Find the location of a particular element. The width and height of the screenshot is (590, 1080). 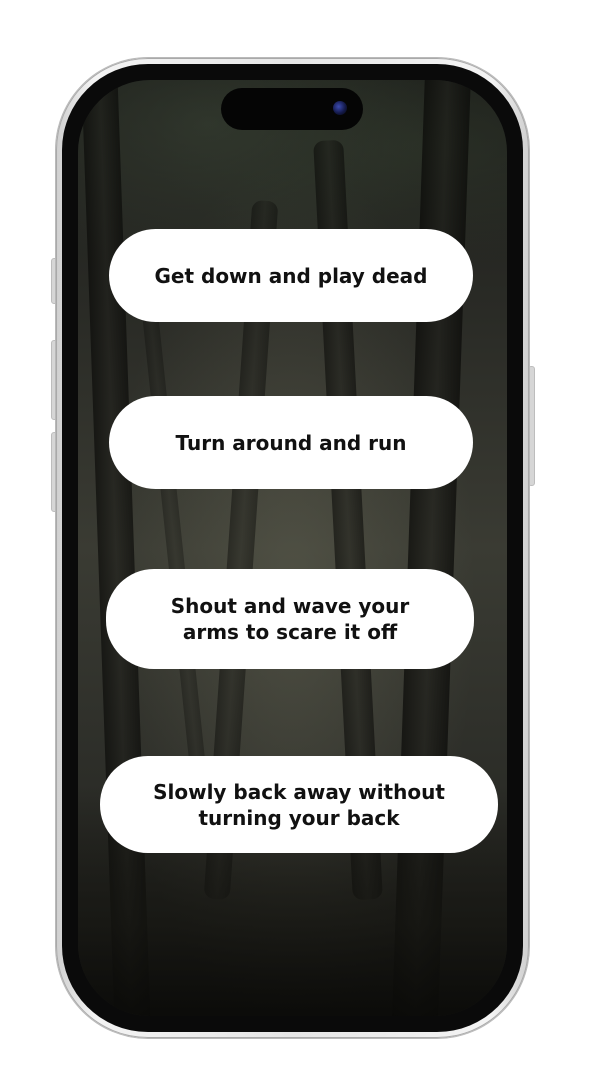

choice-button-shout-and-wave: Shout and wave your arms to scare it off is located at coordinates (290, 619).